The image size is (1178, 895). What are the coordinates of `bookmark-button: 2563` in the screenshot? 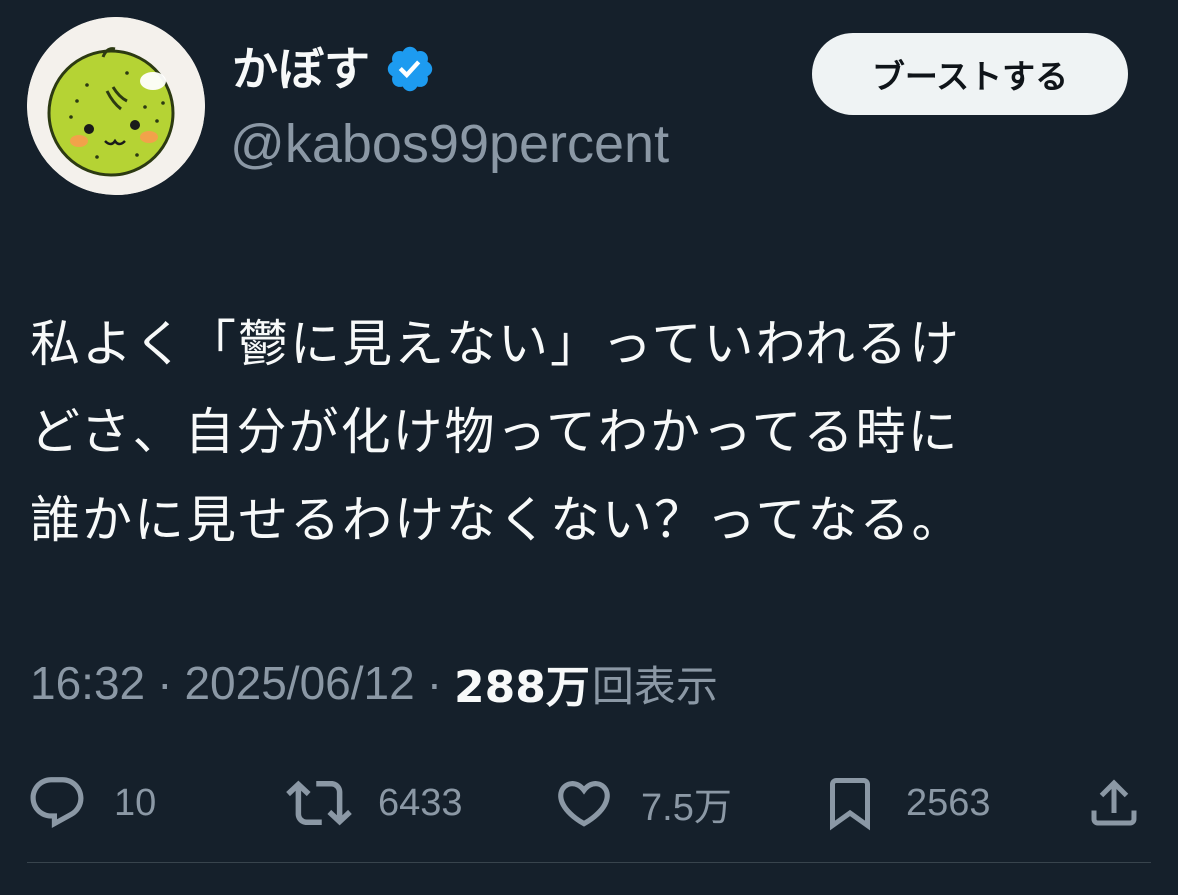 It's located at (905, 803).